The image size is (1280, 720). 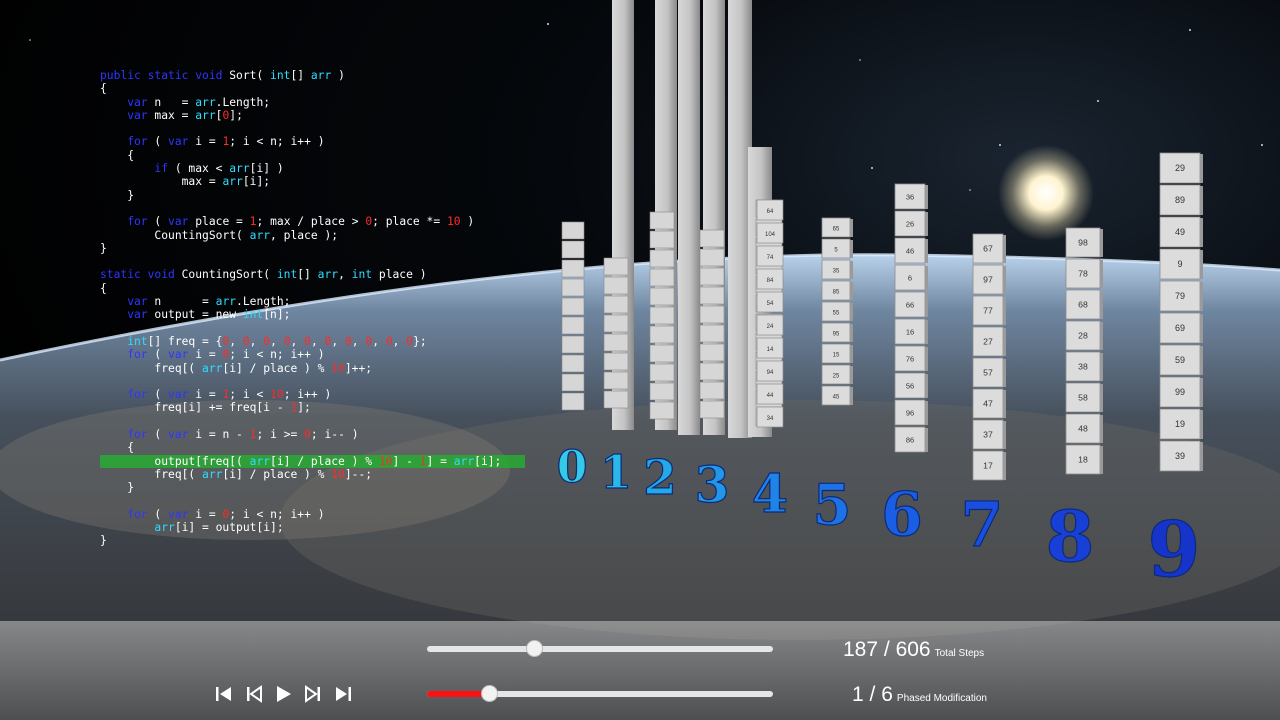 What do you see at coordinates (600, 693) in the screenshot?
I see `phase-slider` at bounding box center [600, 693].